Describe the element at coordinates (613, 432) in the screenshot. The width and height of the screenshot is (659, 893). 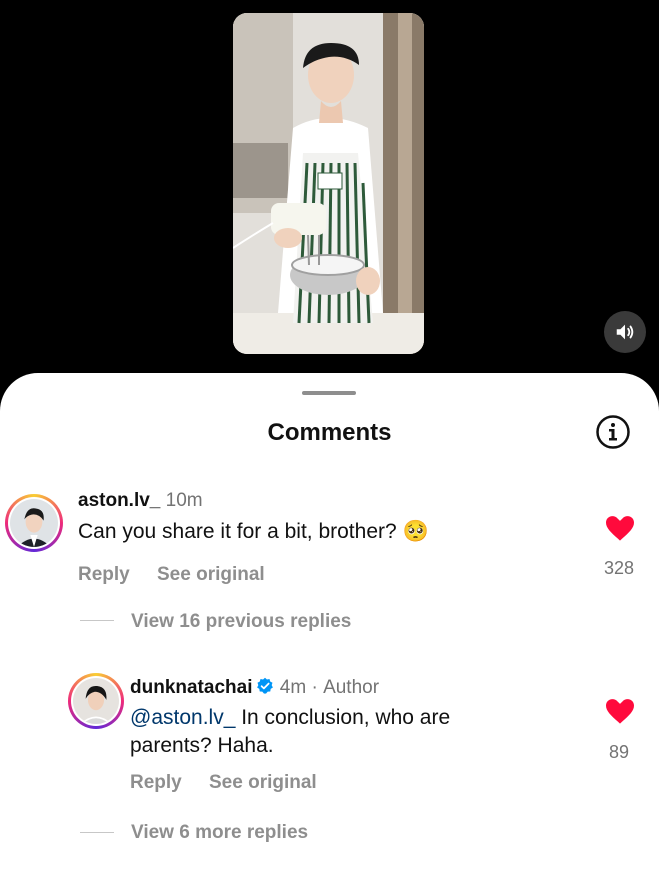
I see `info-icon` at that location.